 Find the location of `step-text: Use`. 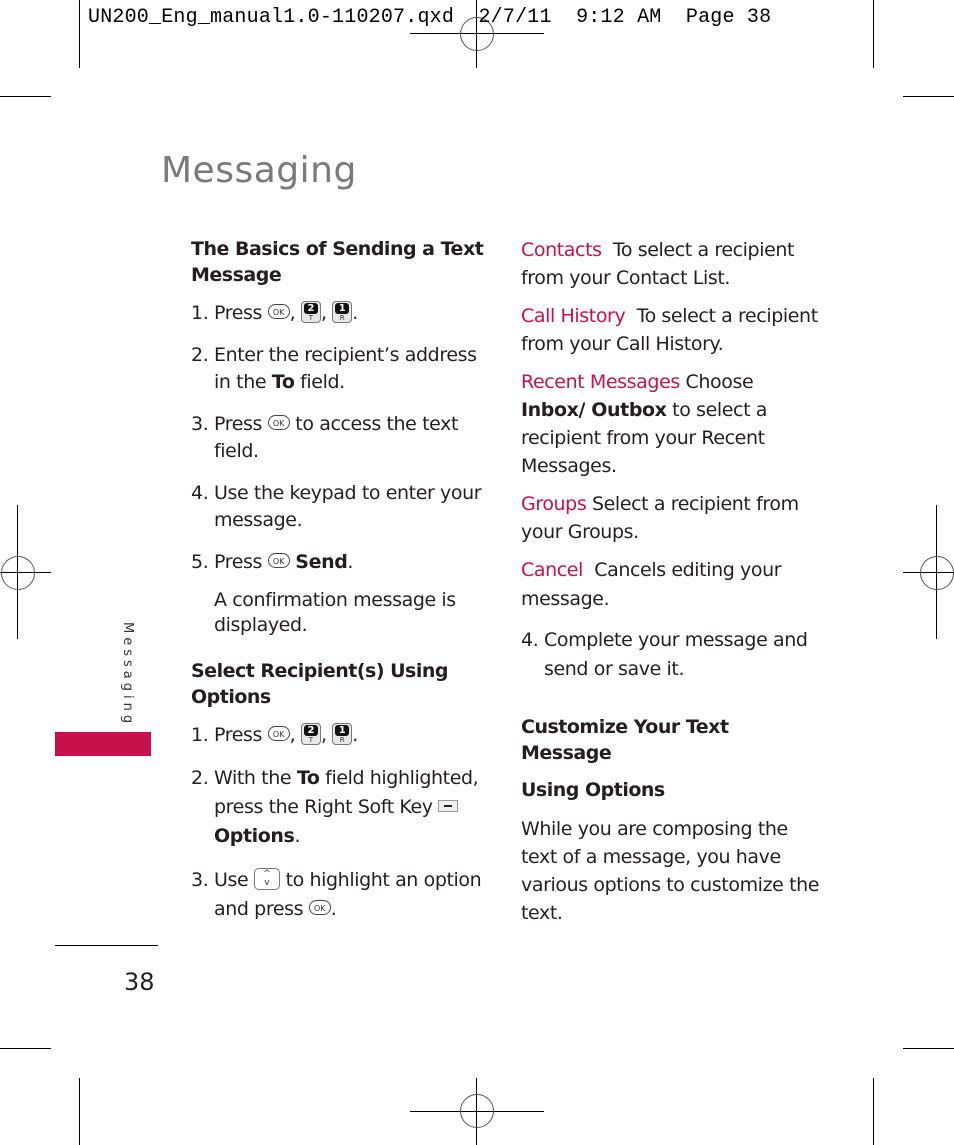

step-text: Use is located at coordinates (231, 880).